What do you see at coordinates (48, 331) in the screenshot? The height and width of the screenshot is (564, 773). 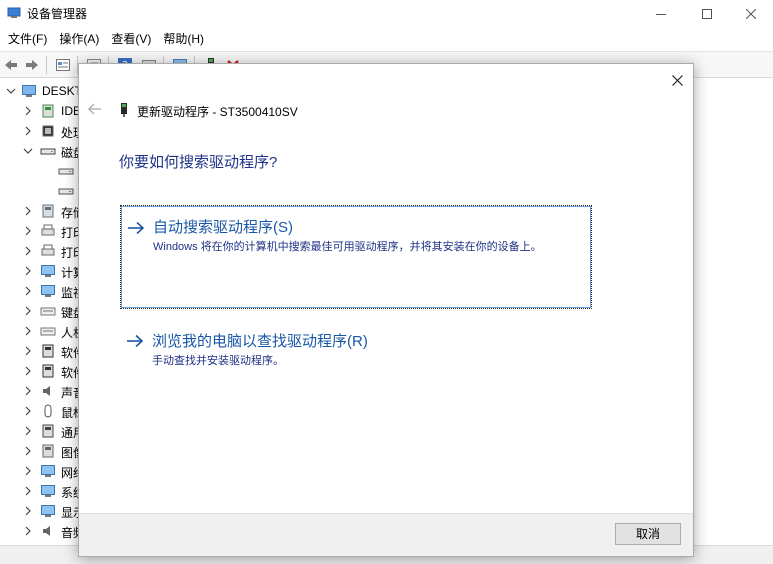 I see `hid-icon` at bounding box center [48, 331].